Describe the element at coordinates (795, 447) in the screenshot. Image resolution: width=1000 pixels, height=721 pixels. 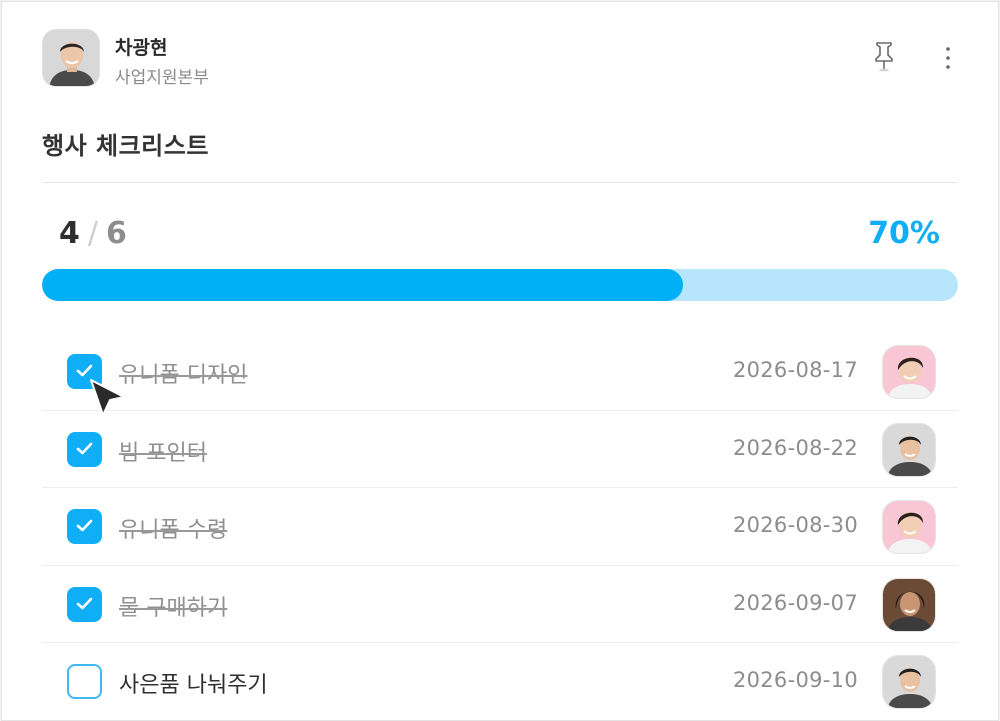
I see `item-due-date: 2026-08-22` at that location.